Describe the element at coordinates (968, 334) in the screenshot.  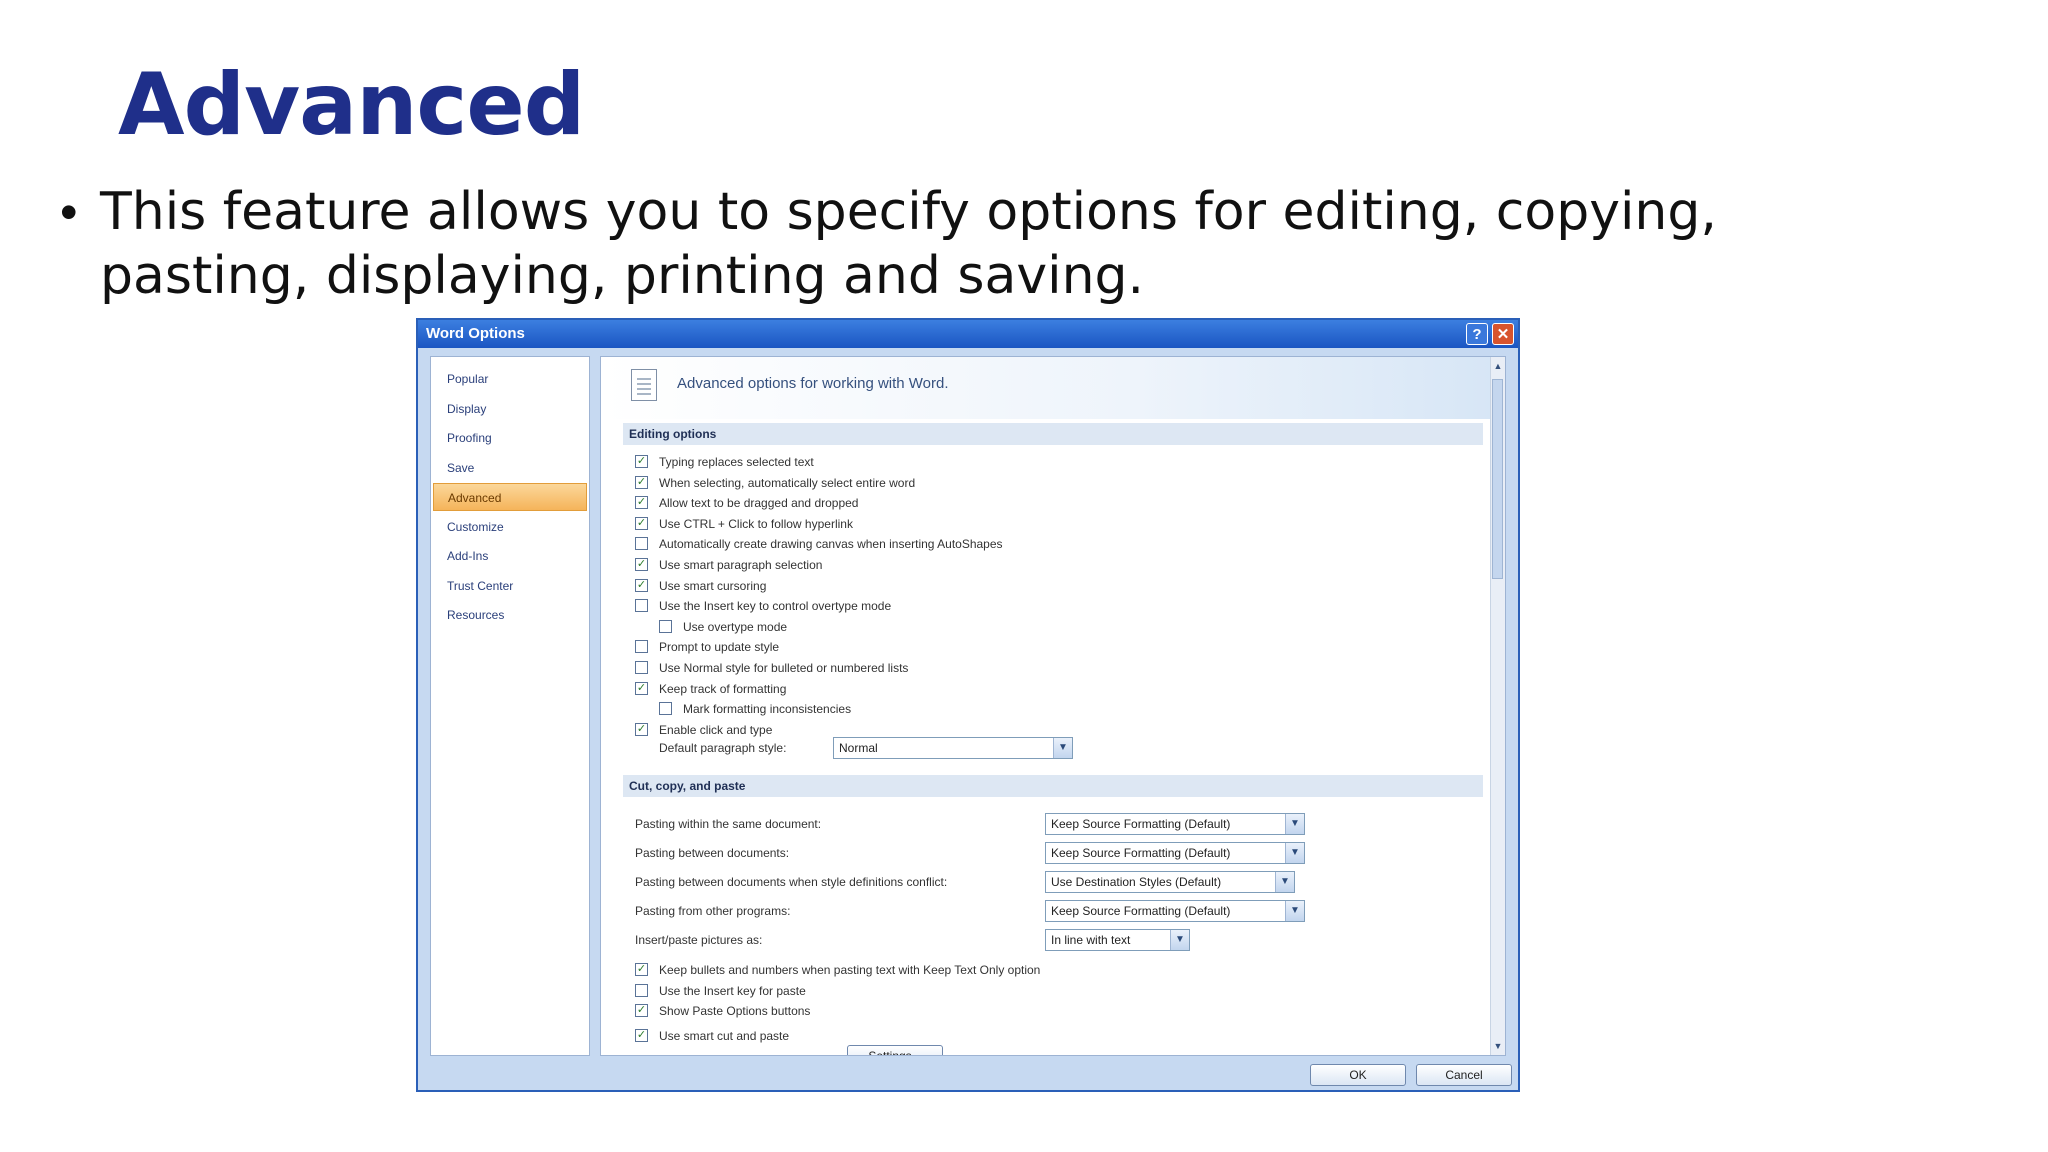
I see `dialog-titlebar: Word Options ? ✕` at that location.